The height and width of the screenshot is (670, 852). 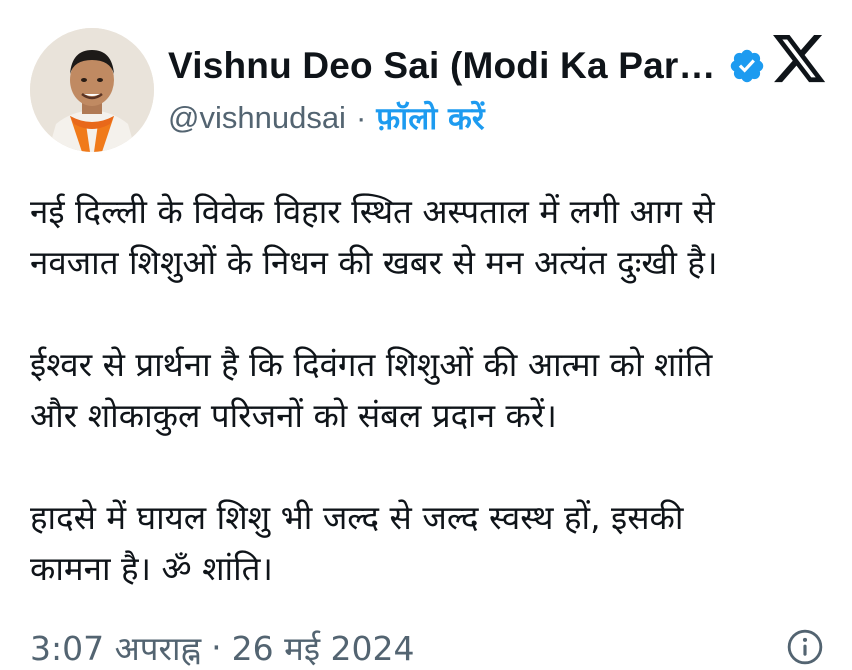 I want to click on tweet-line: और शोकाकुल परिजनों को संबल प्रदान करें।, so click(x=293, y=415).